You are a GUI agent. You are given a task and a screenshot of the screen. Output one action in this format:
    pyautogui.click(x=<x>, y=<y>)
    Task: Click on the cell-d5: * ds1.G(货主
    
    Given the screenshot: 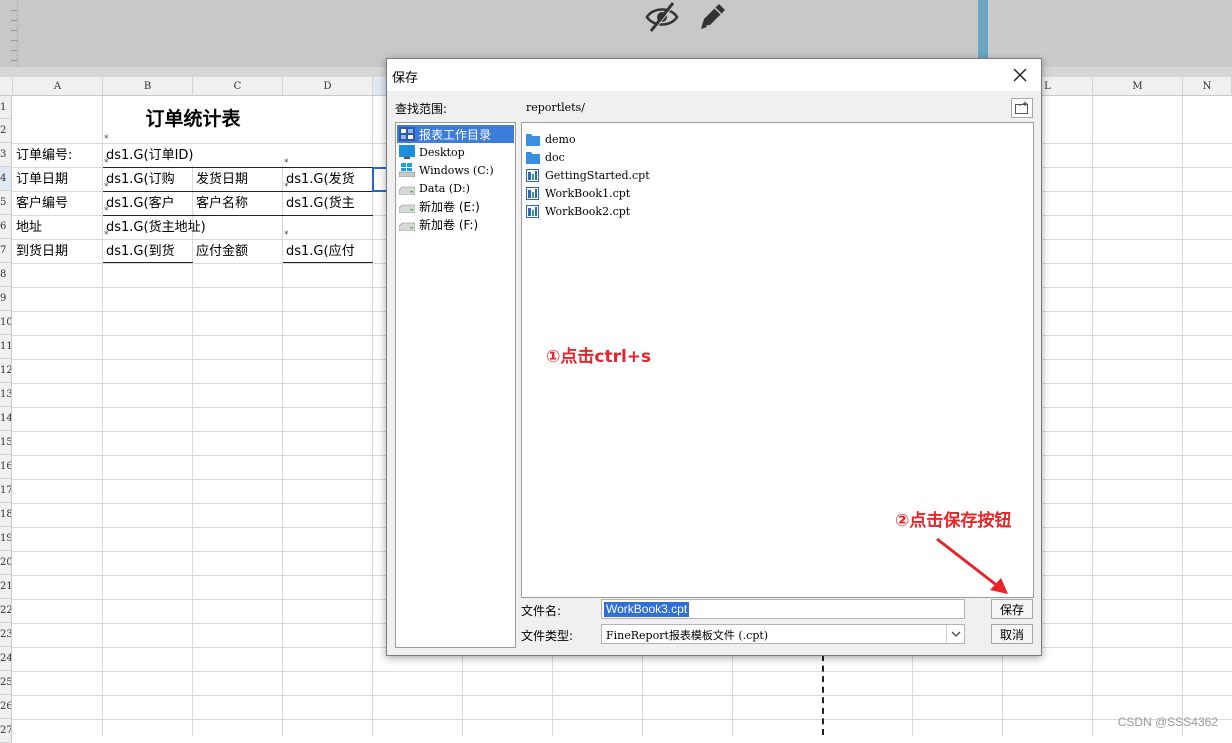 What is the action you would take?
    pyautogui.click(x=327, y=199)
    